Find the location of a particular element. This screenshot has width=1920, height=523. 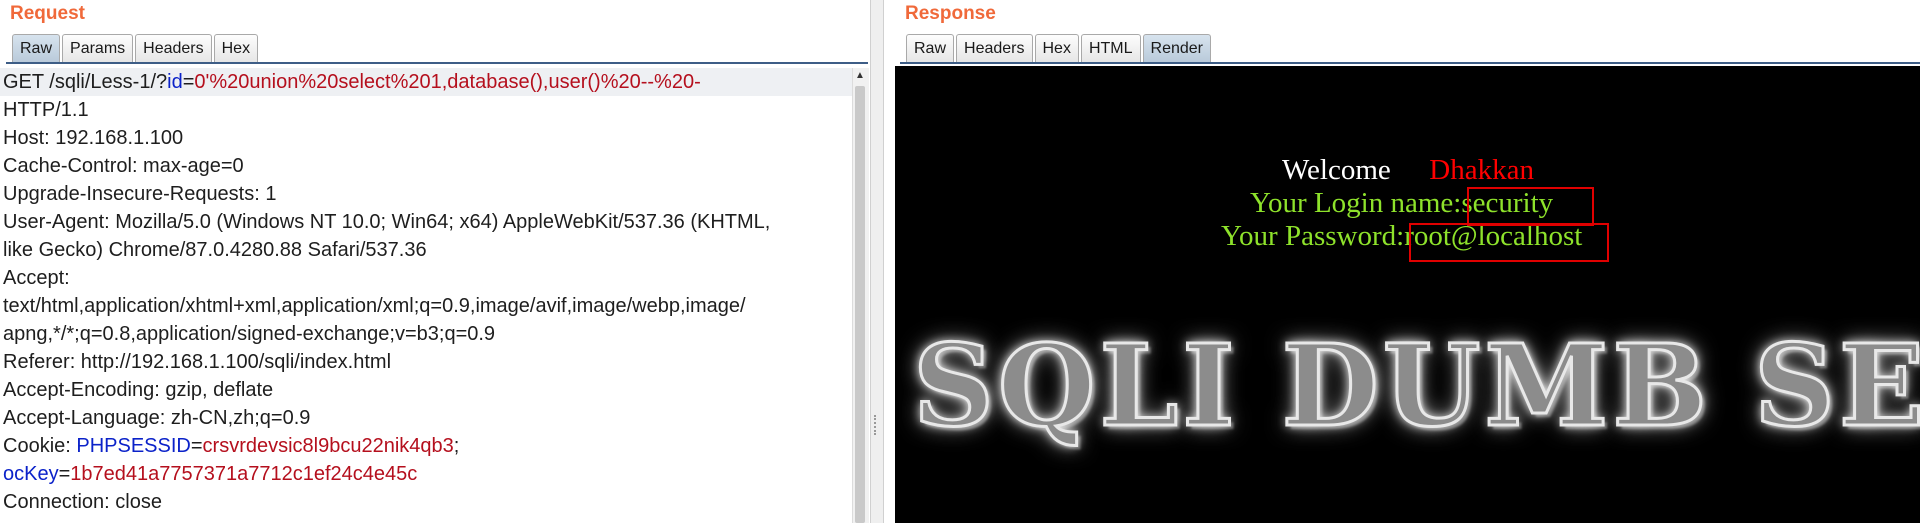

request-line: Accept-Language: zh-CN,zh;q=0.9 is located at coordinates (426, 418).